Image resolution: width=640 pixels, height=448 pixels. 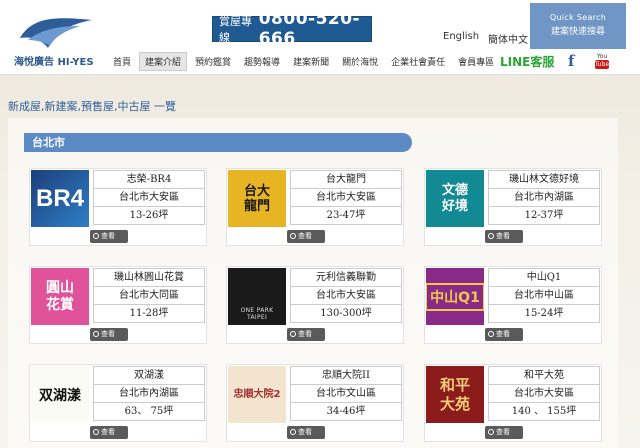 What do you see at coordinates (149, 375) in the screenshot?
I see `listing-name: 双湖漾` at bounding box center [149, 375].